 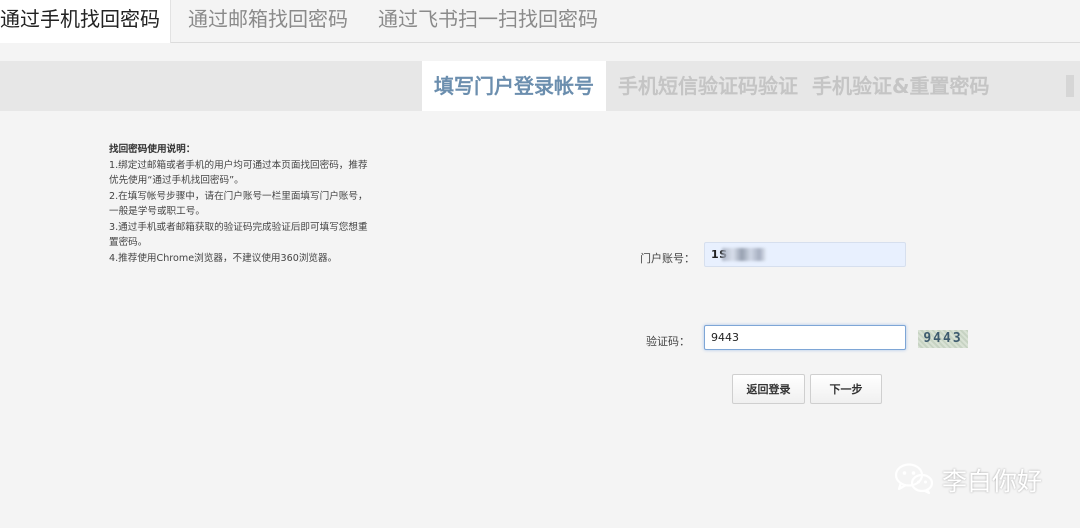 I want to click on step-progress-bar: 填写门户登录帐号 手机短信验证码验证 手机验证&重置密码, so click(x=540, y=86).